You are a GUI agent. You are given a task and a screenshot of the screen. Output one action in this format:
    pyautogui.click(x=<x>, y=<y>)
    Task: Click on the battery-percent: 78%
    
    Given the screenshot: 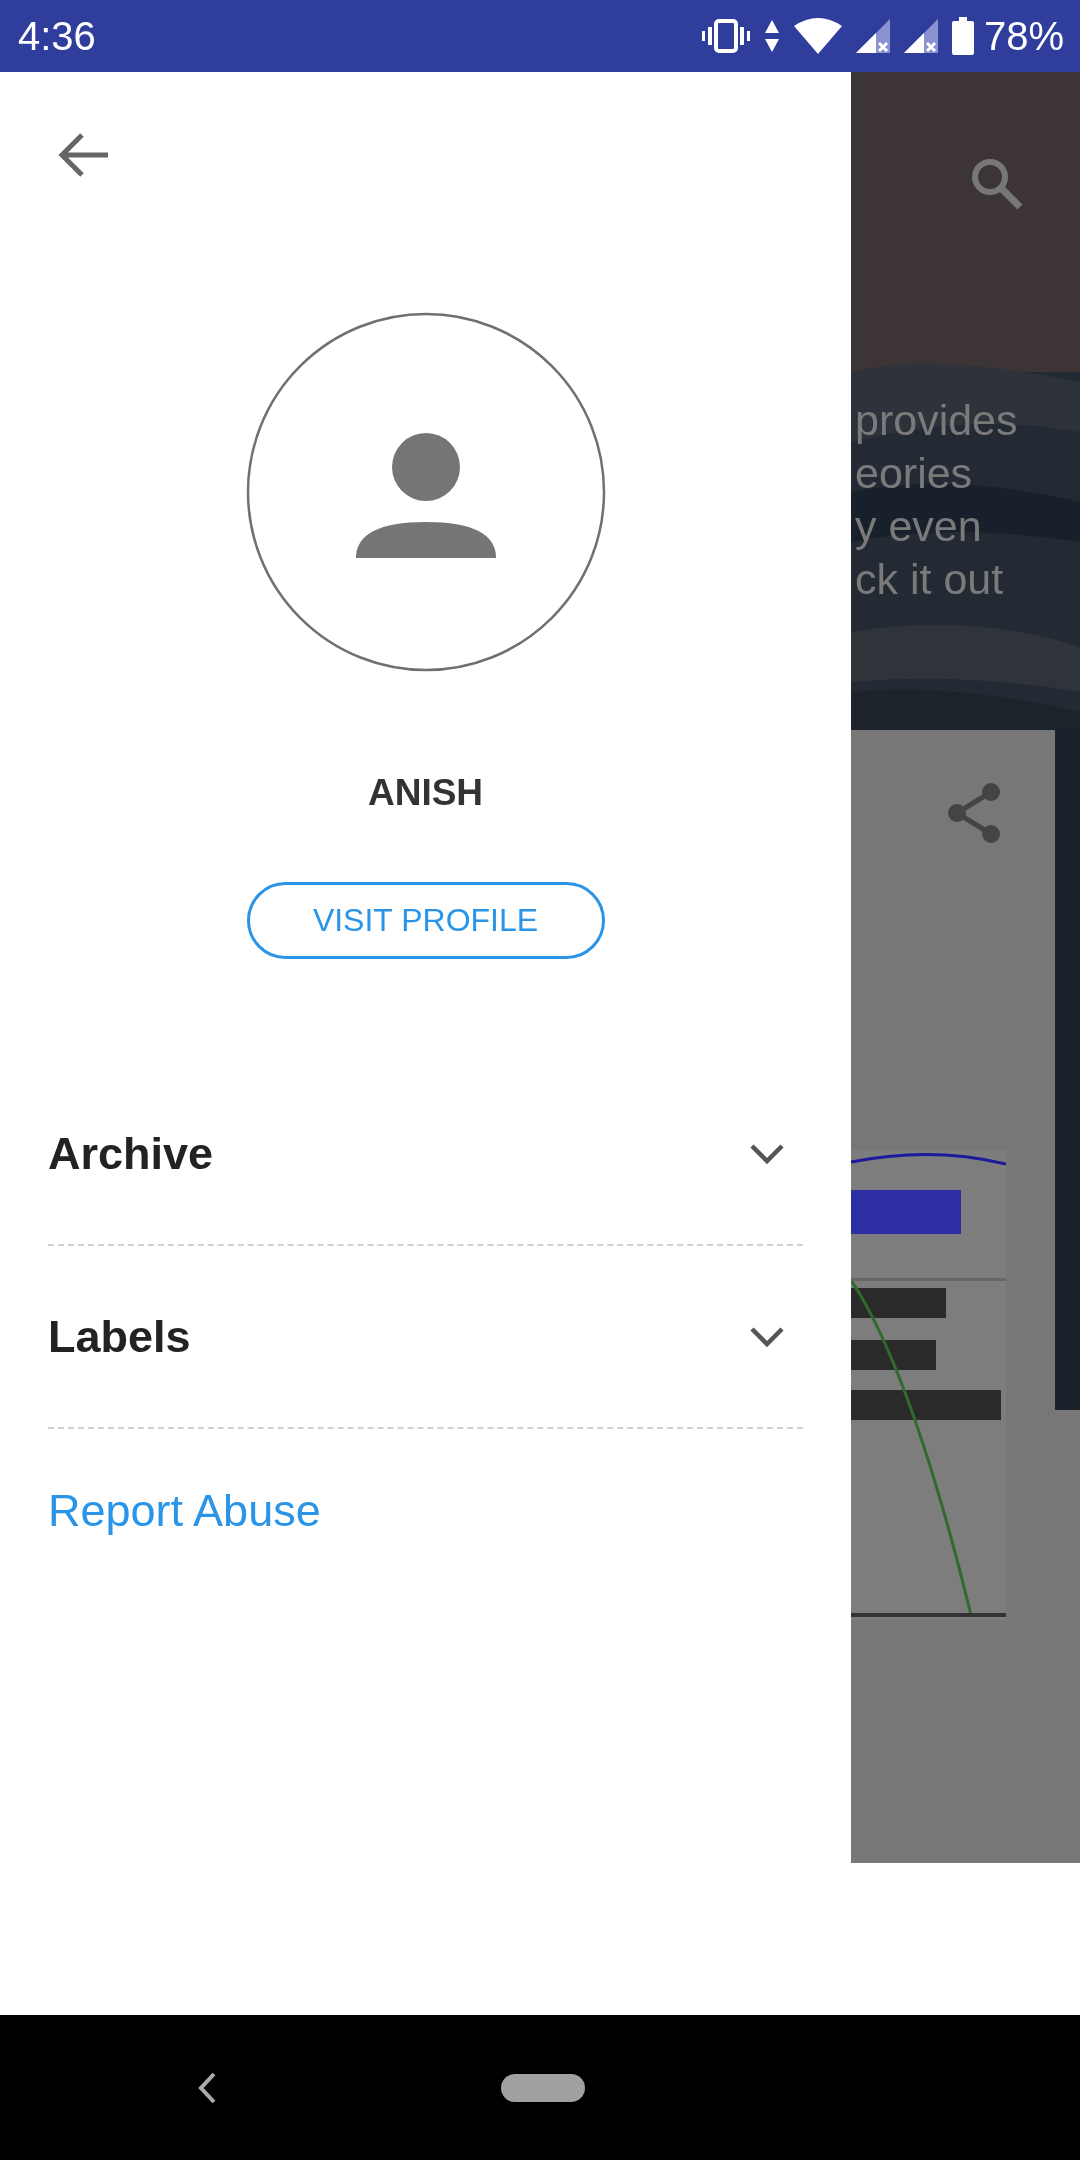 What is the action you would take?
    pyautogui.click(x=1023, y=36)
    